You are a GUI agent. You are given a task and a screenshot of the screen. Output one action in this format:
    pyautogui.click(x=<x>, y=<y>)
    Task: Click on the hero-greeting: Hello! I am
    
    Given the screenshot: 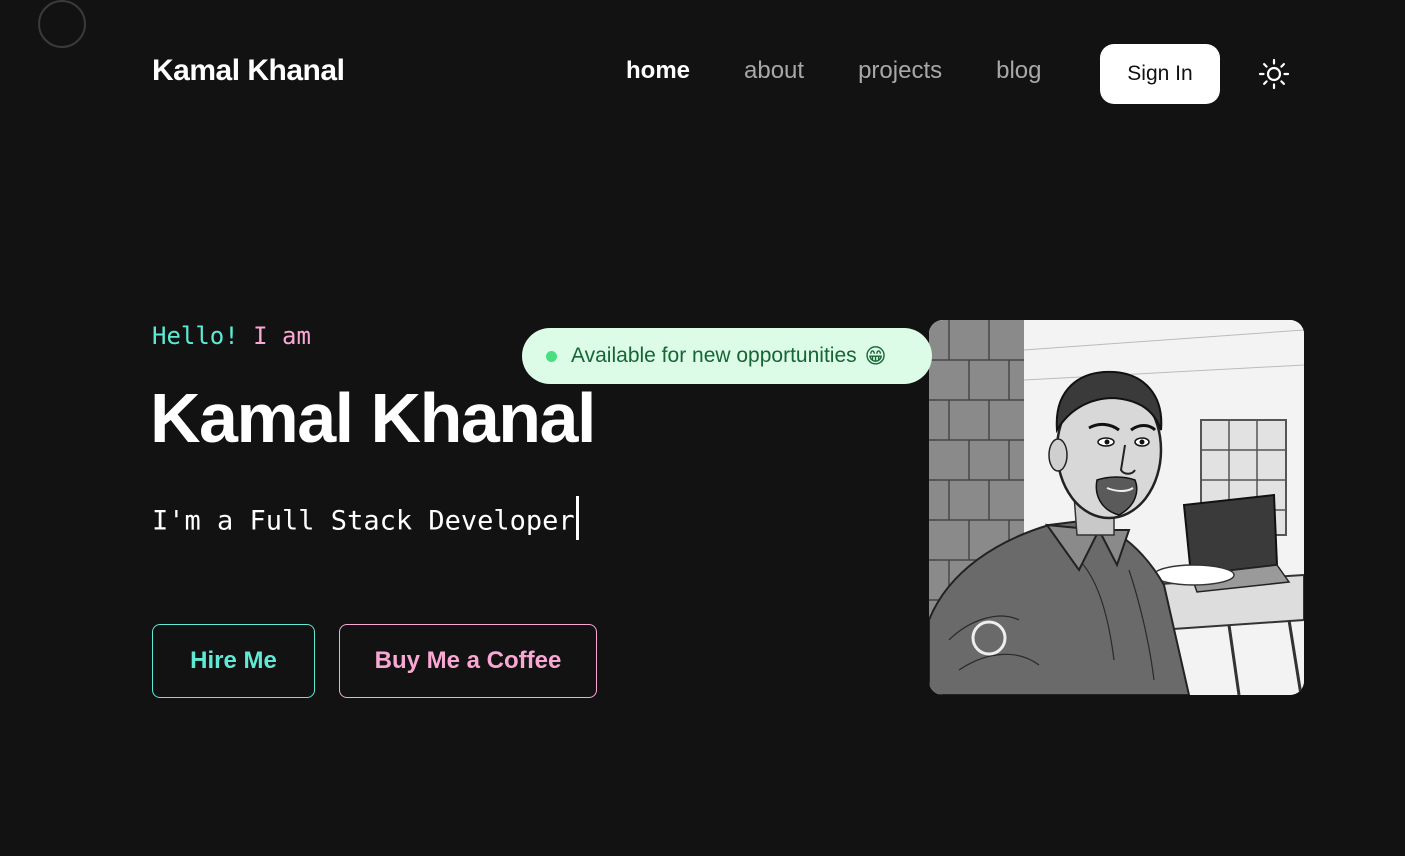 What is the action you would take?
    pyautogui.click(x=231, y=336)
    